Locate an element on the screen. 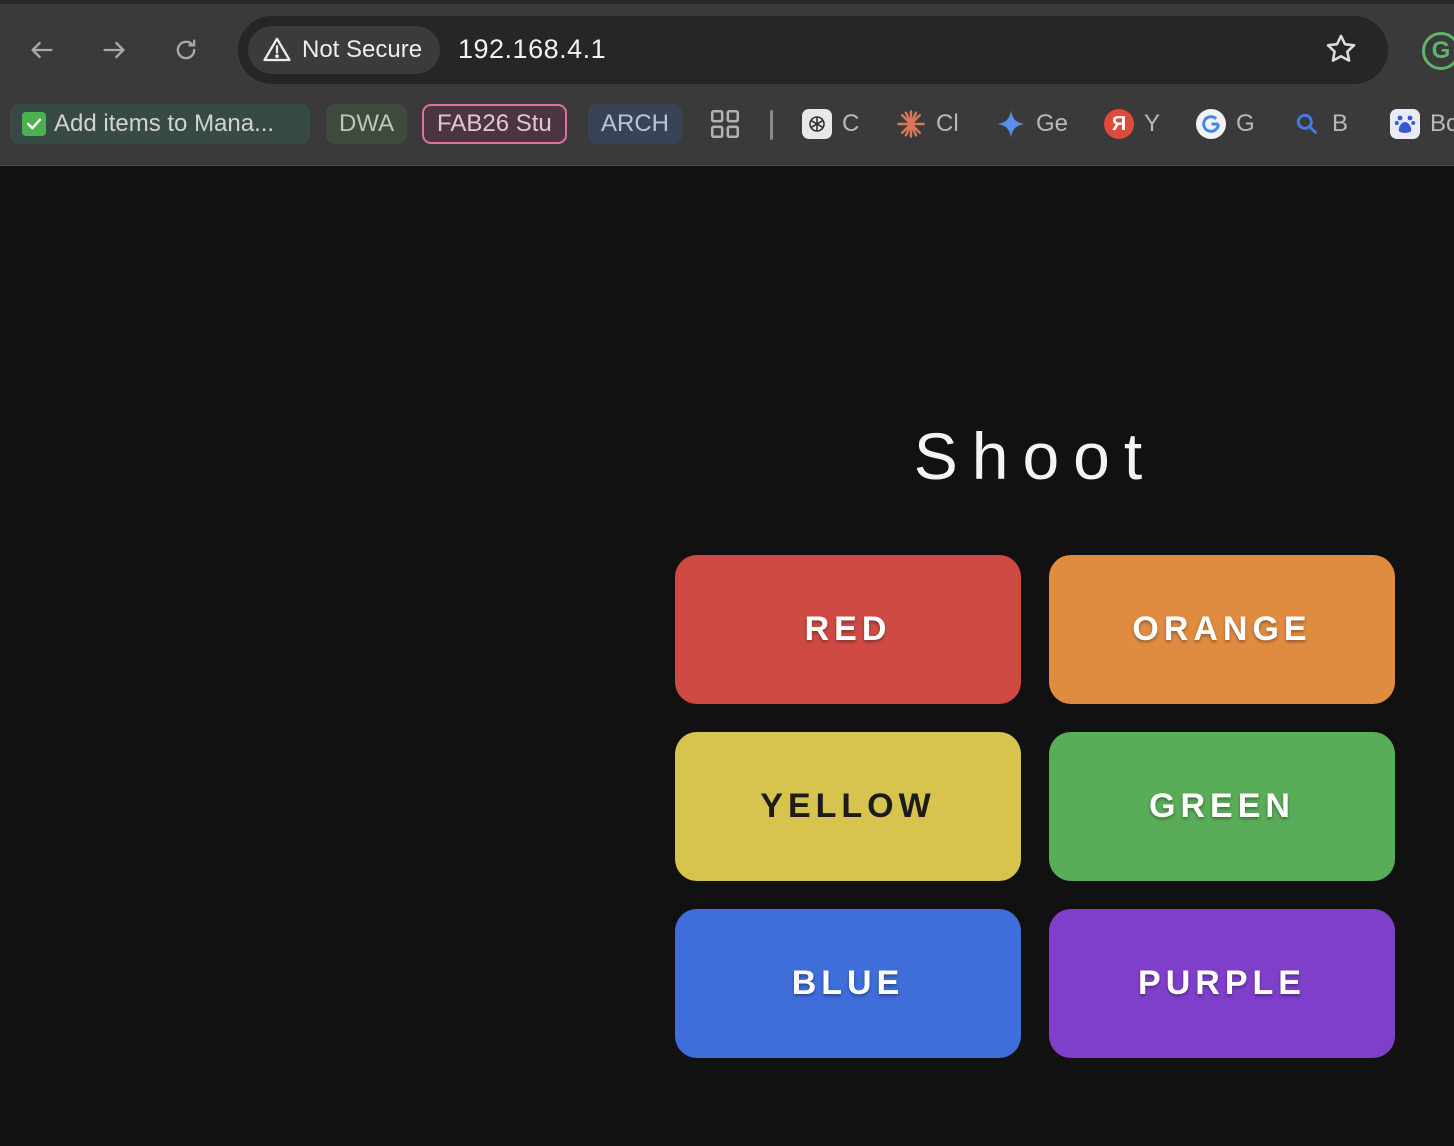 The image size is (1454, 1146). bookmark-google: G is located at coordinates (1225, 124).